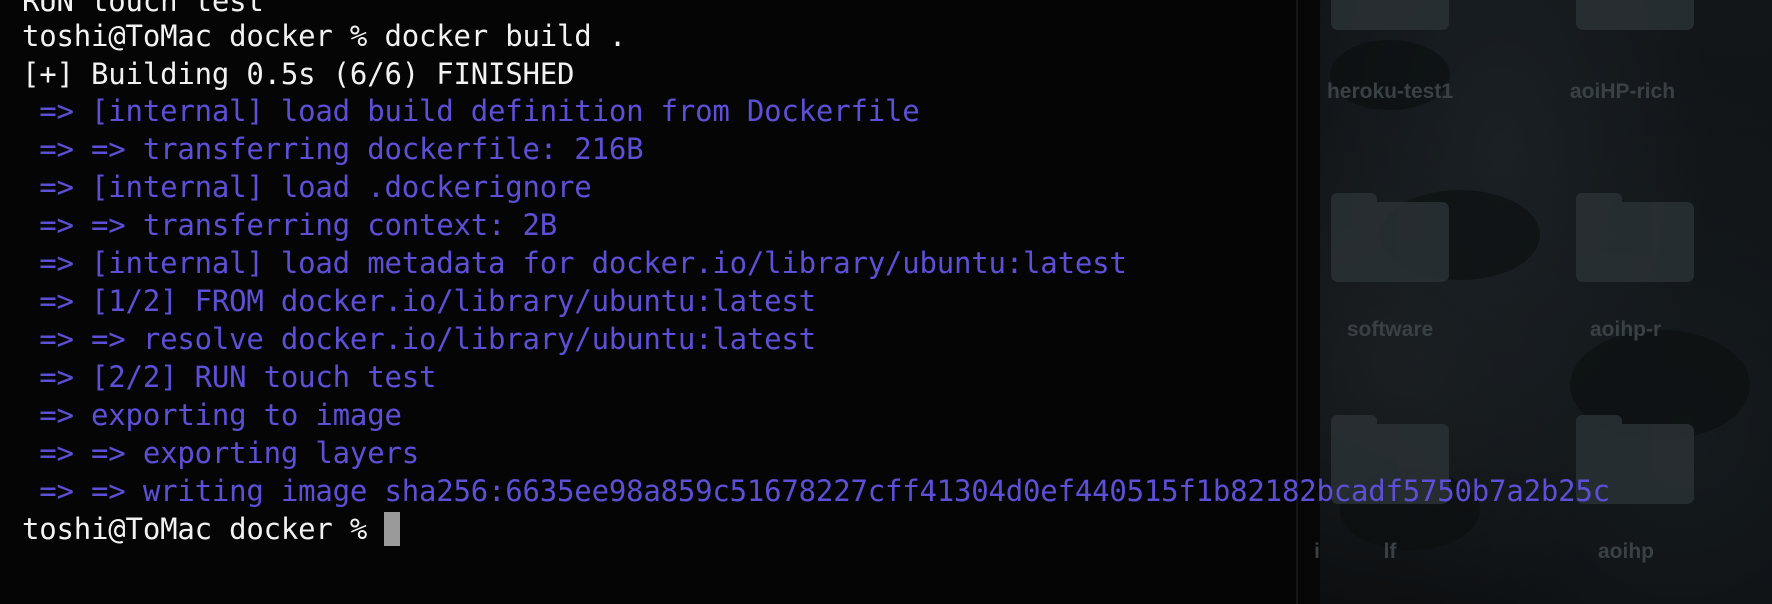  I want to click on terminal-prompt-line: toshi@ToMac docker %, so click(211, 529).